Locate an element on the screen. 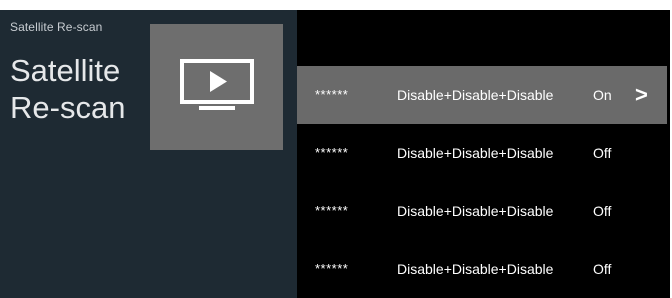 This screenshot has height=298, width=672. chevron-right-icon: > is located at coordinates (641, 95).